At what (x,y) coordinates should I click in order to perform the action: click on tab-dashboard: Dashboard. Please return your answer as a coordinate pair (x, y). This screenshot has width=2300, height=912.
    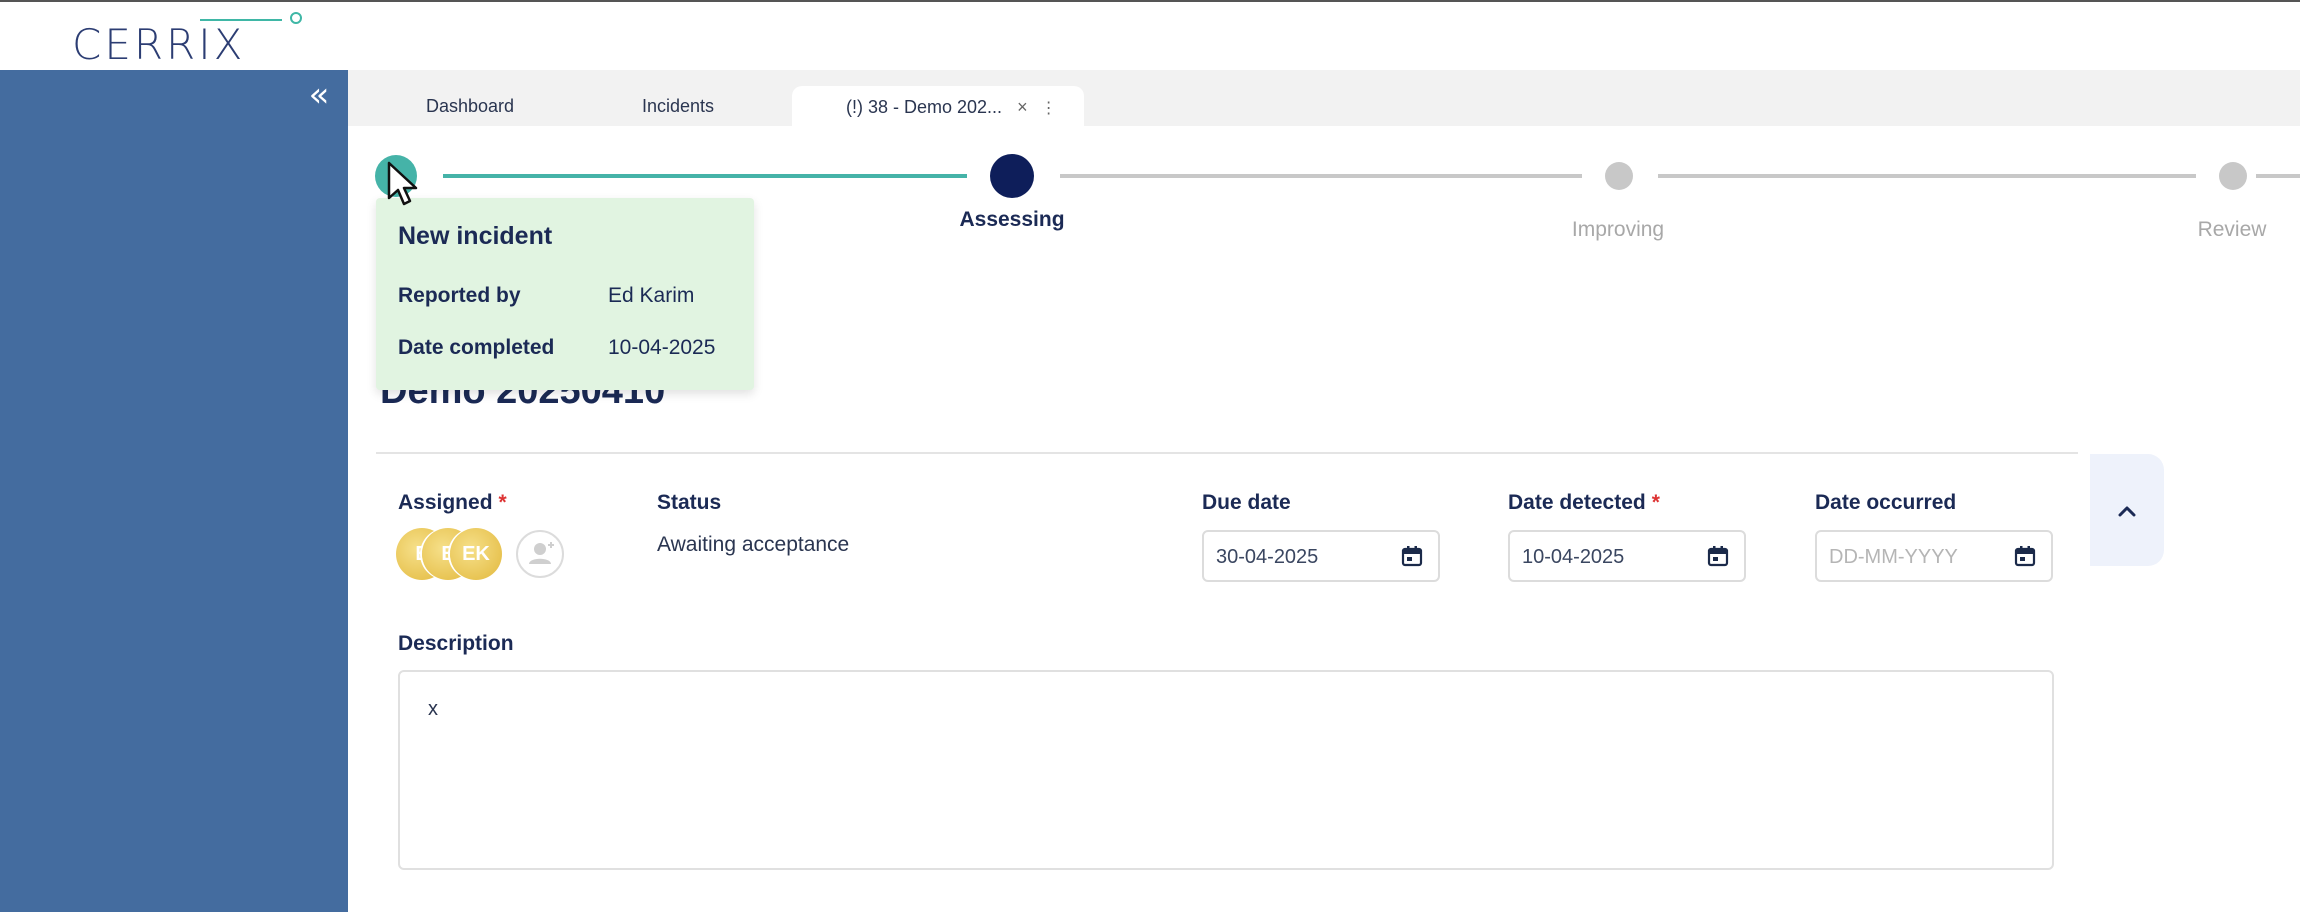
    Looking at the image, I should click on (470, 105).